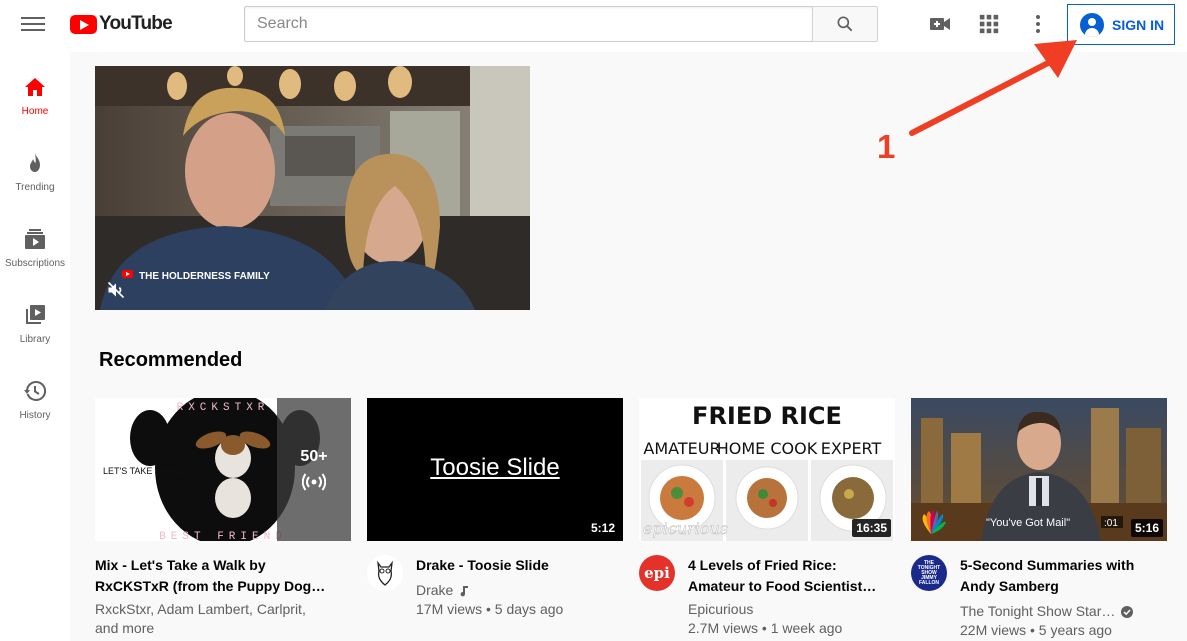  Describe the element at coordinates (35, 162) in the screenshot. I see `flame-icon` at that location.